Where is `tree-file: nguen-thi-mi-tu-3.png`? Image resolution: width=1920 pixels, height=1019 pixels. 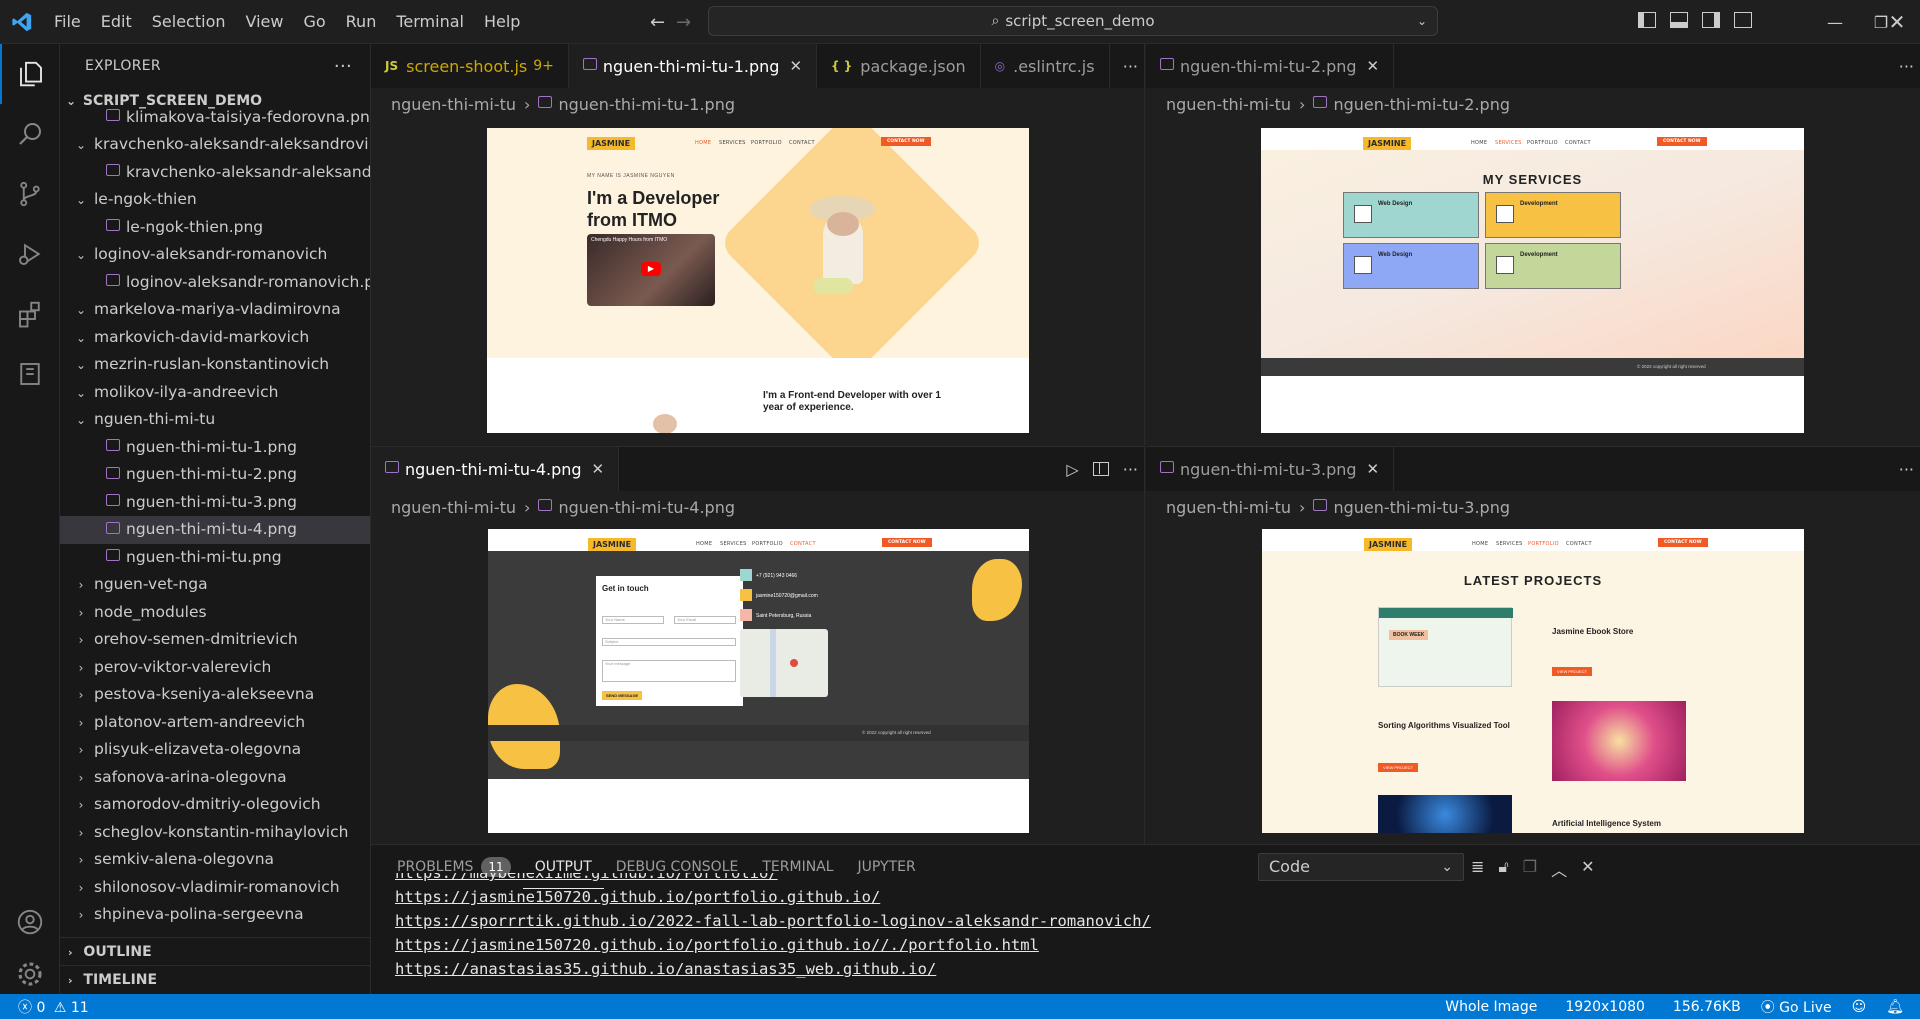
tree-file: nguen-thi-mi-tu-3.png is located at coordinates (215, 503).